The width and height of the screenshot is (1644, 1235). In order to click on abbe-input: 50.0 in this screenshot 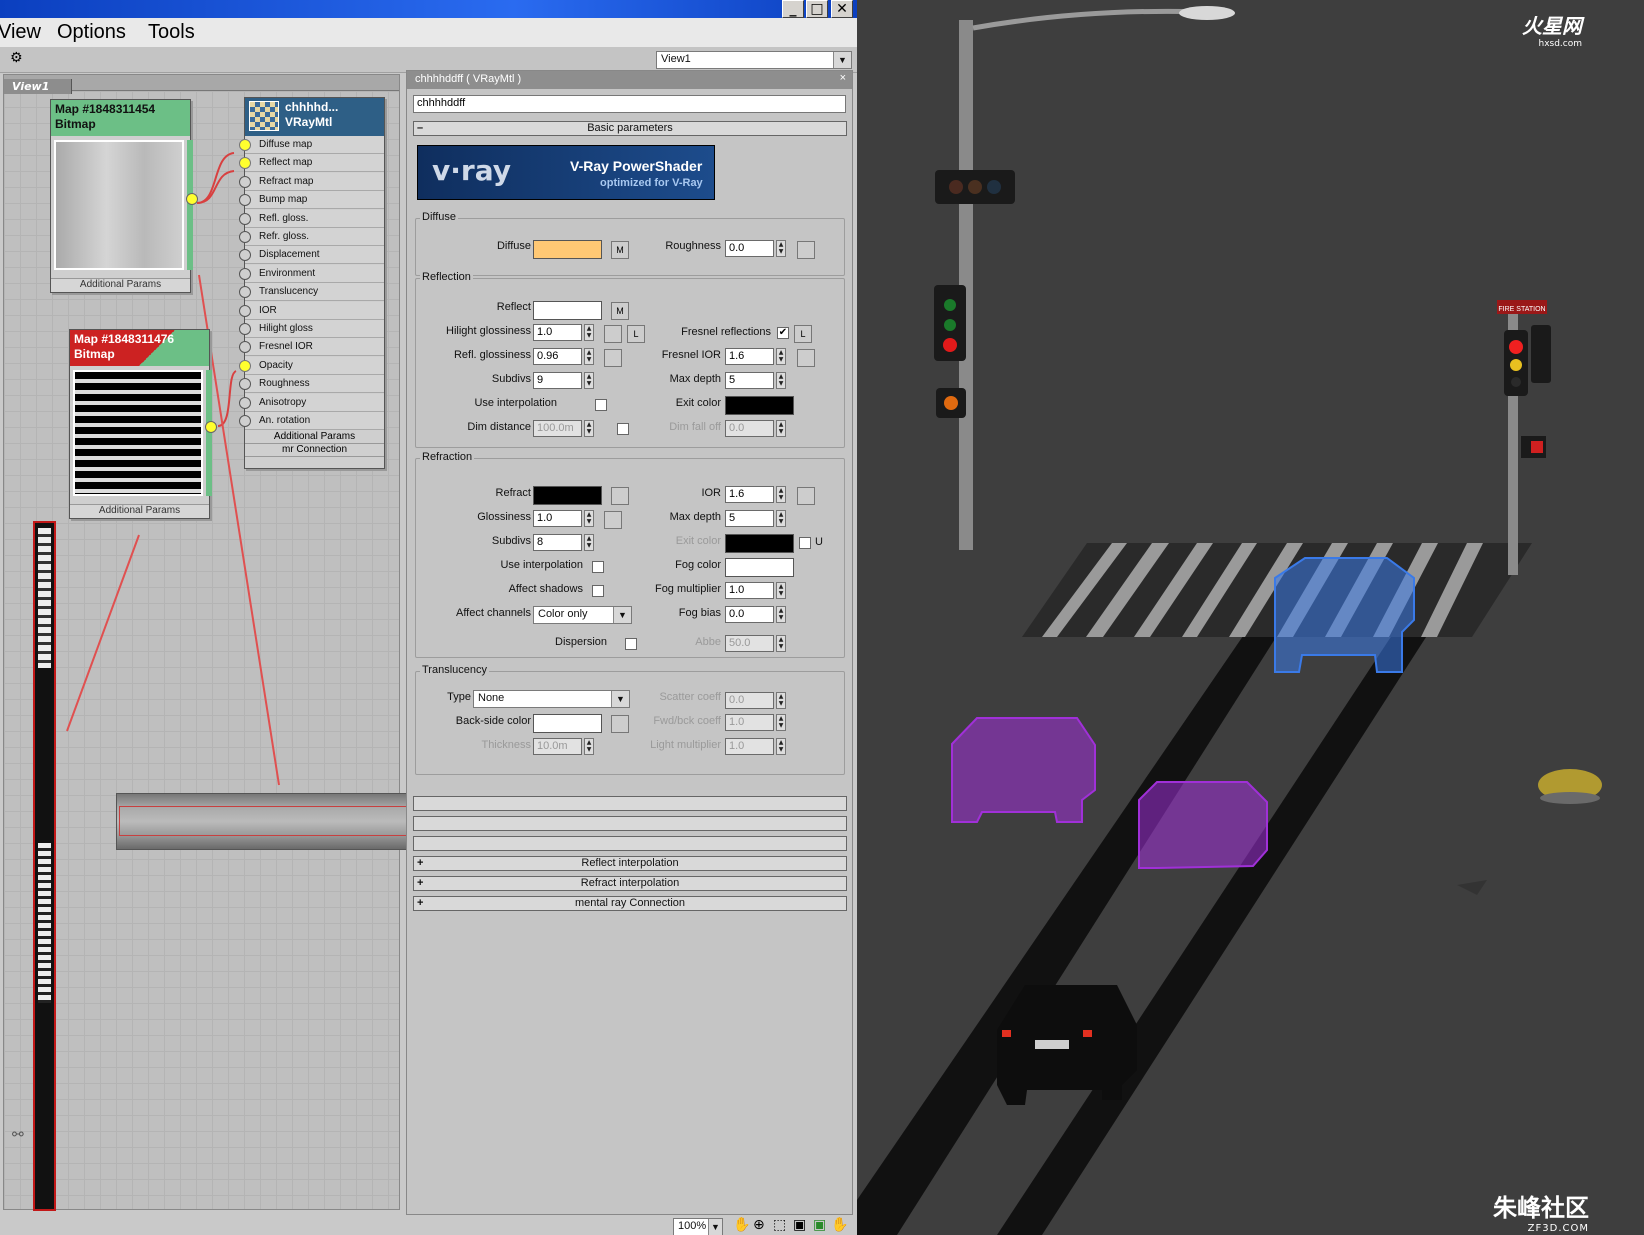, I will do `click(749, 643)`.